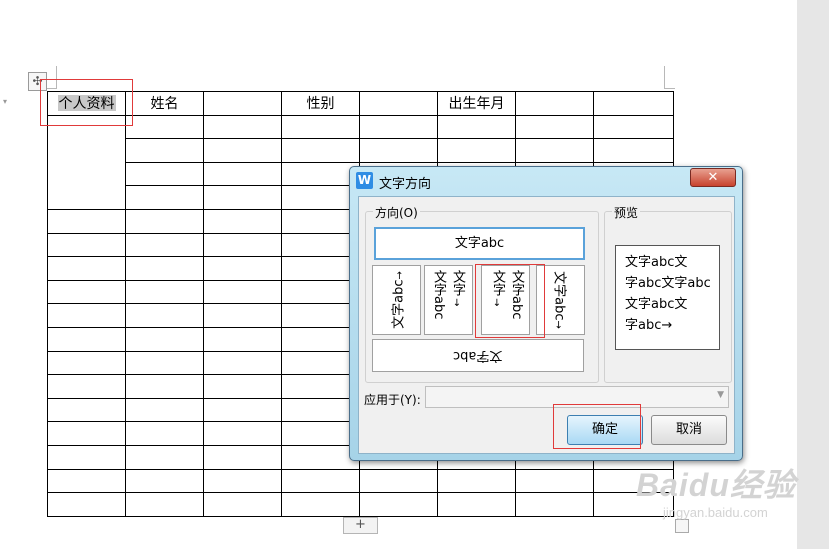 This screenshot has width=829, height=549. What do you see at coordinates (164, 103) in the screenshot?
I see `table-cell: 姓名` at bounding box center [164, 103].